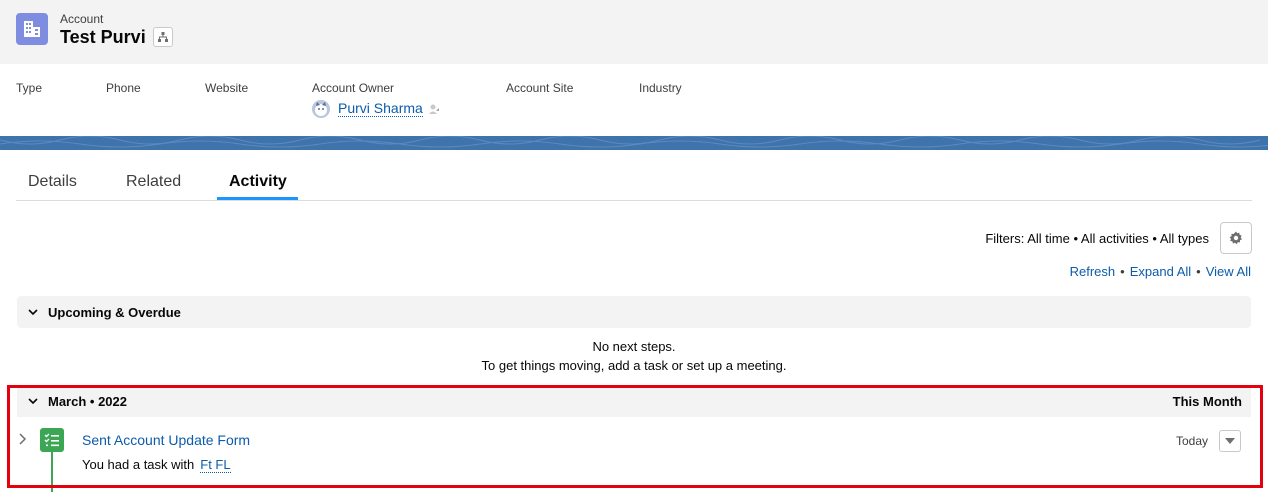  Describe the element at coordinates (321, 109) in the screenshot. I see `avatar` at that location.